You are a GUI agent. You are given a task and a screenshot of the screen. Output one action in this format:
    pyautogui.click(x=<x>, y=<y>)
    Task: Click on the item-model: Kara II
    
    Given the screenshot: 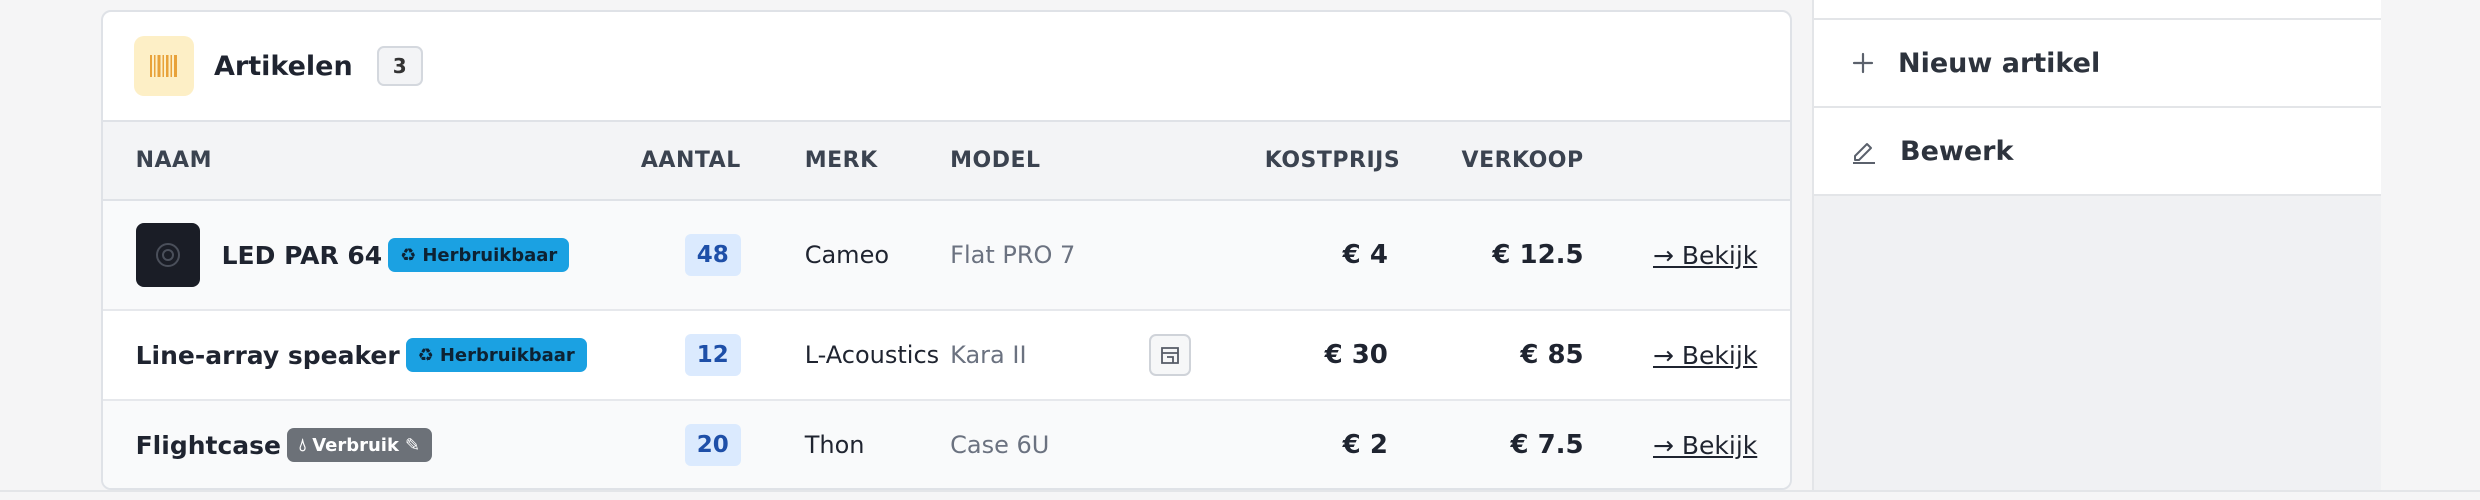 What is the action you would take?
    pyautogui.click(x=1050, y=355)
    